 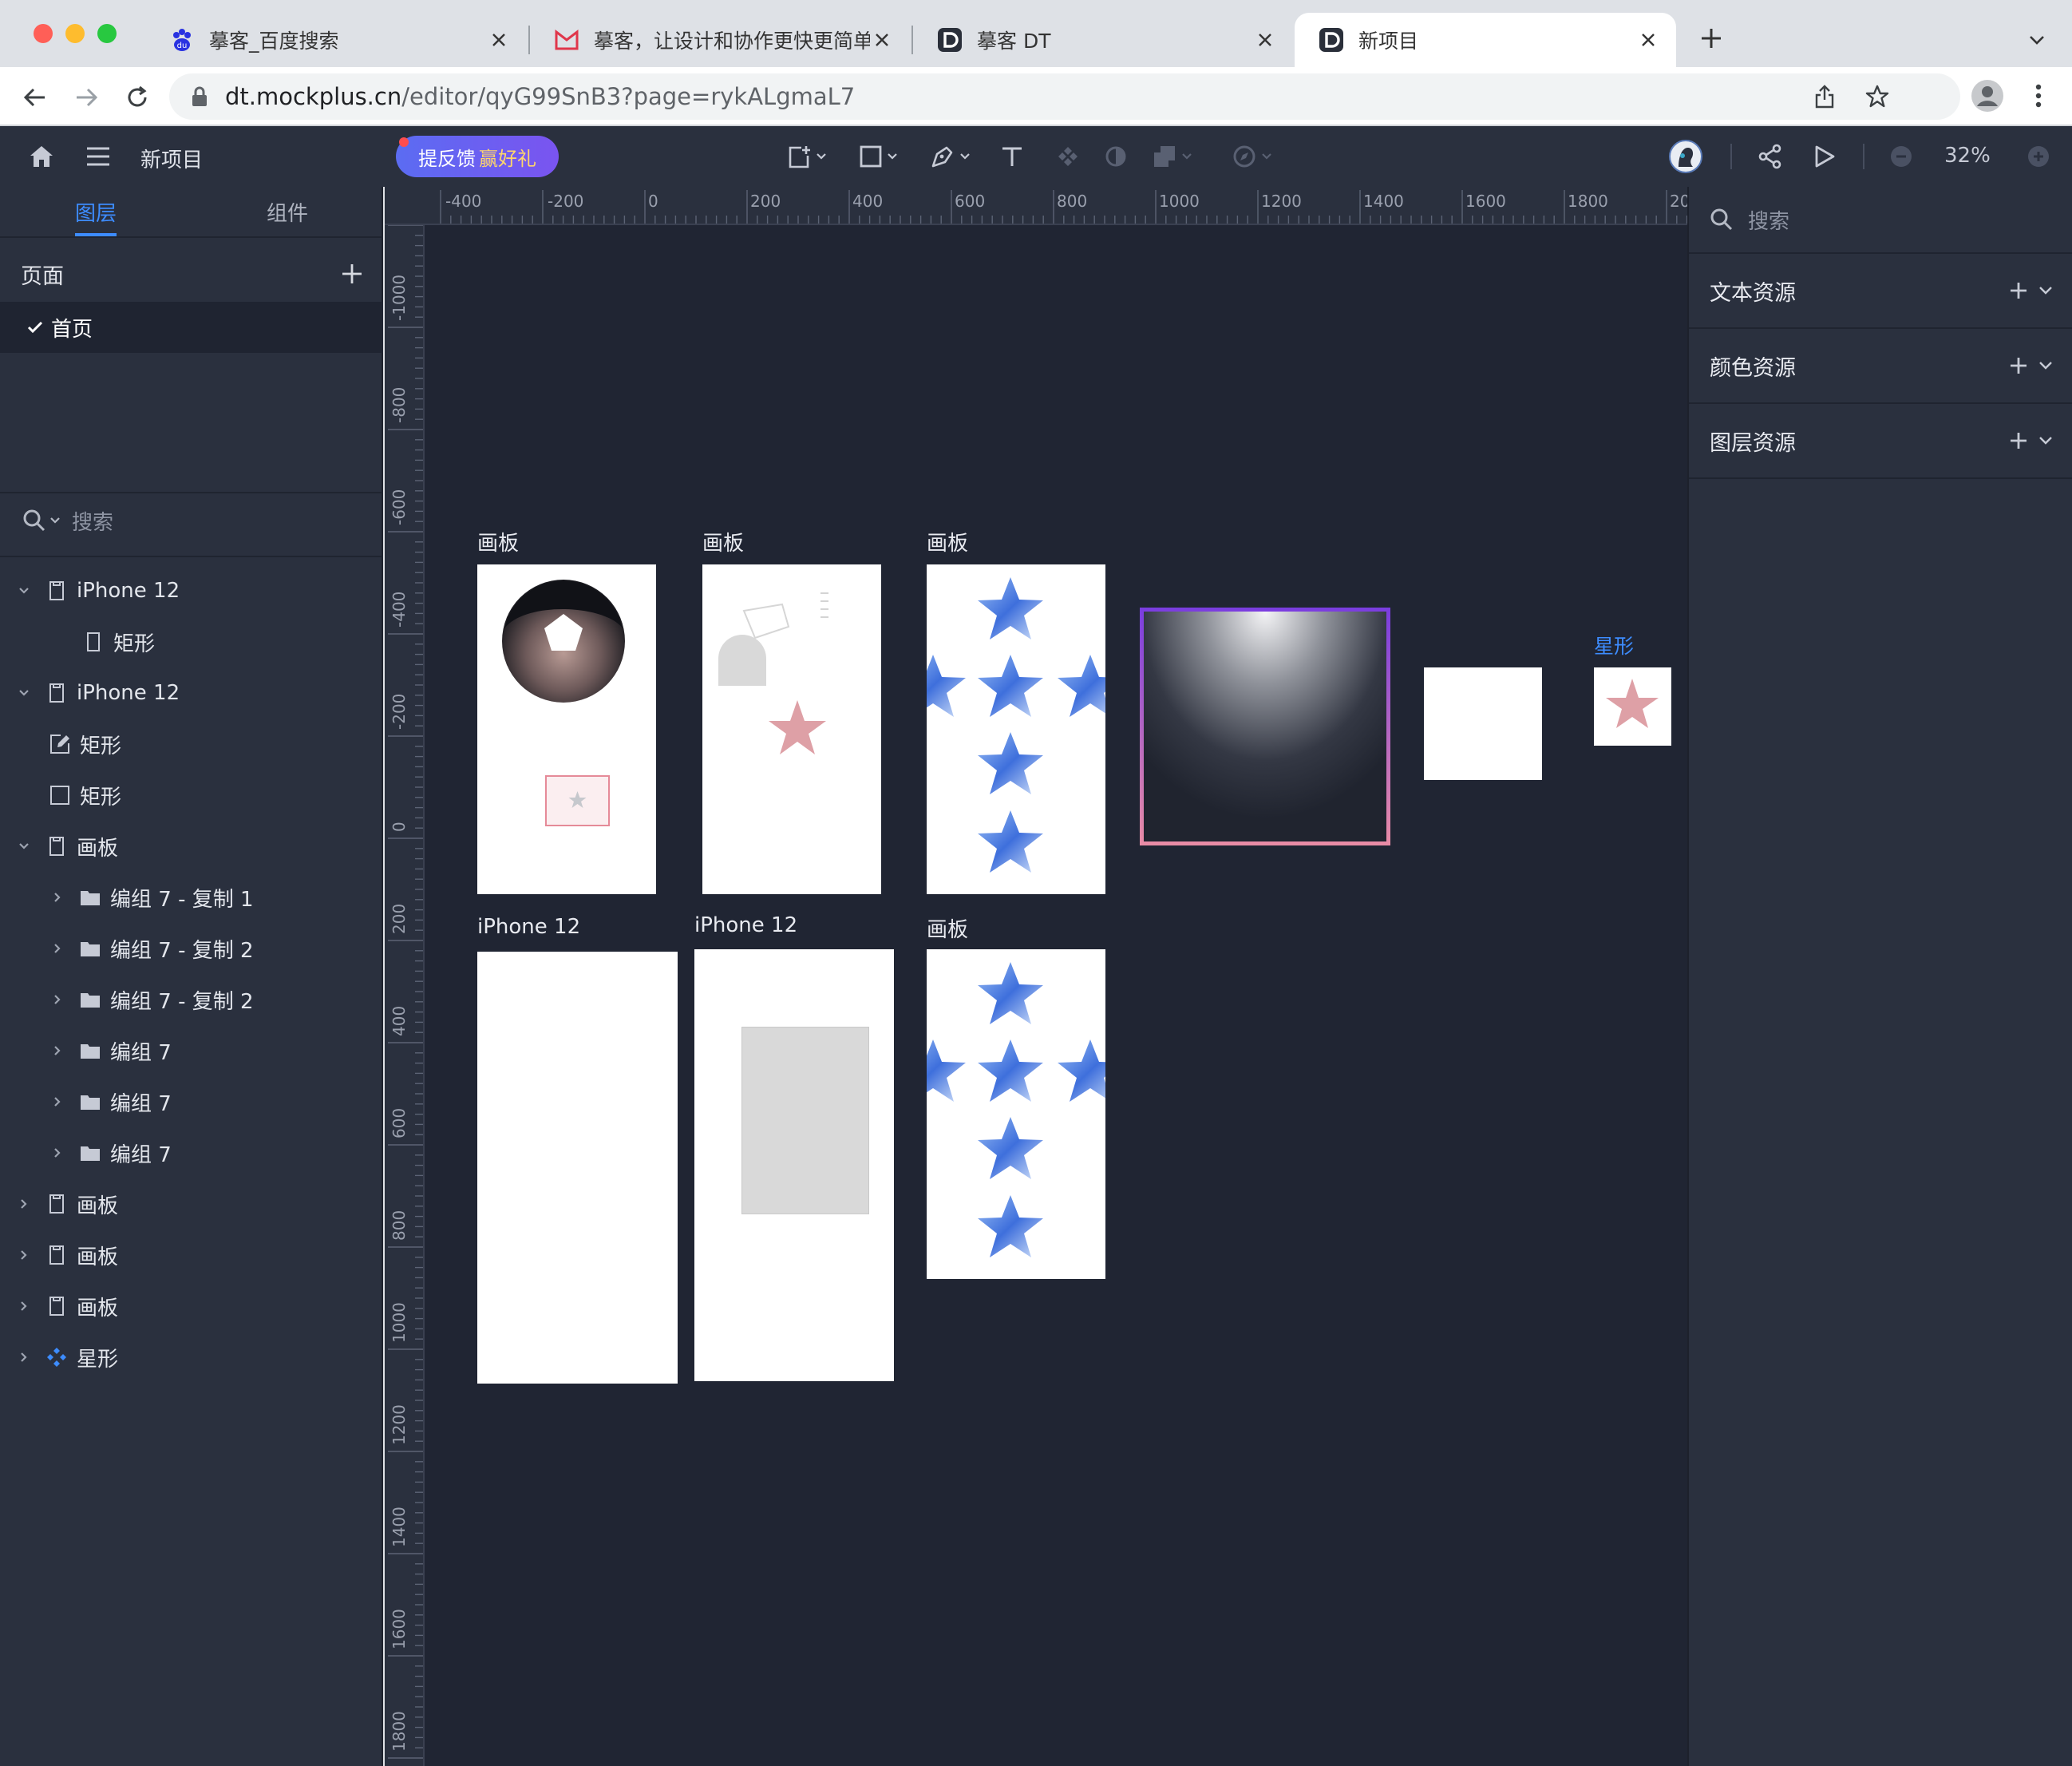 I want to click on tab-baidu-search: du 摹客_百度搜索, so click(x=336, y=40).